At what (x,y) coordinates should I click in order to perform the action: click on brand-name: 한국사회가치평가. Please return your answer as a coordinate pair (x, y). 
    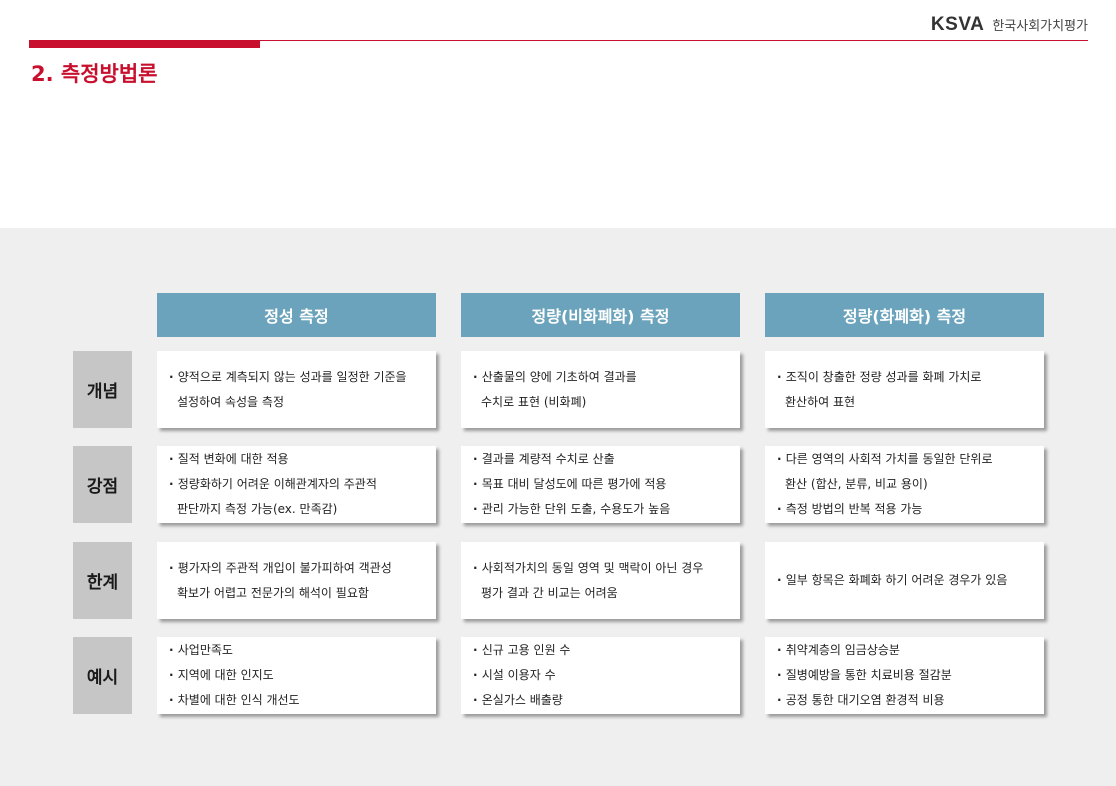
    Looking at the image, I should click on (1040, 26).